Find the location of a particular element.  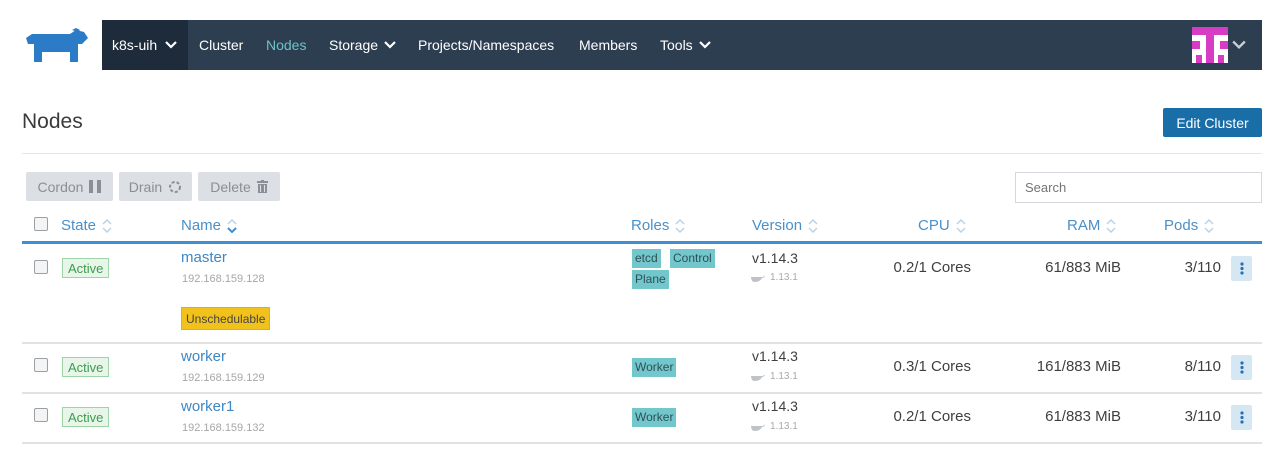

nav-label: Members is located at coordinates (608, 45).